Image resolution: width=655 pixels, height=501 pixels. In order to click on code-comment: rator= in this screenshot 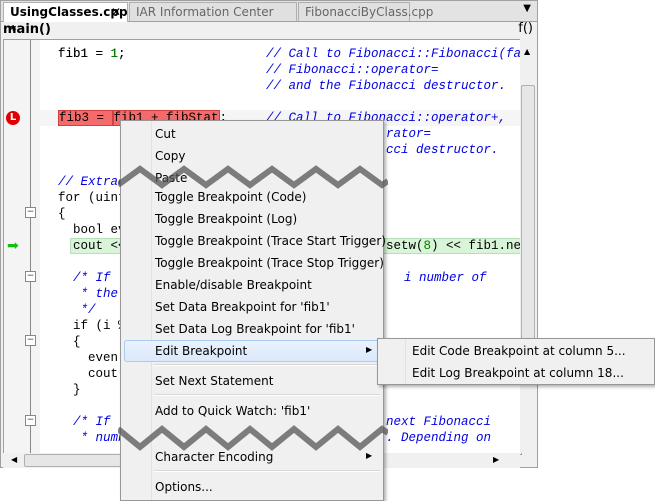, I will do `click(409, 134)`.